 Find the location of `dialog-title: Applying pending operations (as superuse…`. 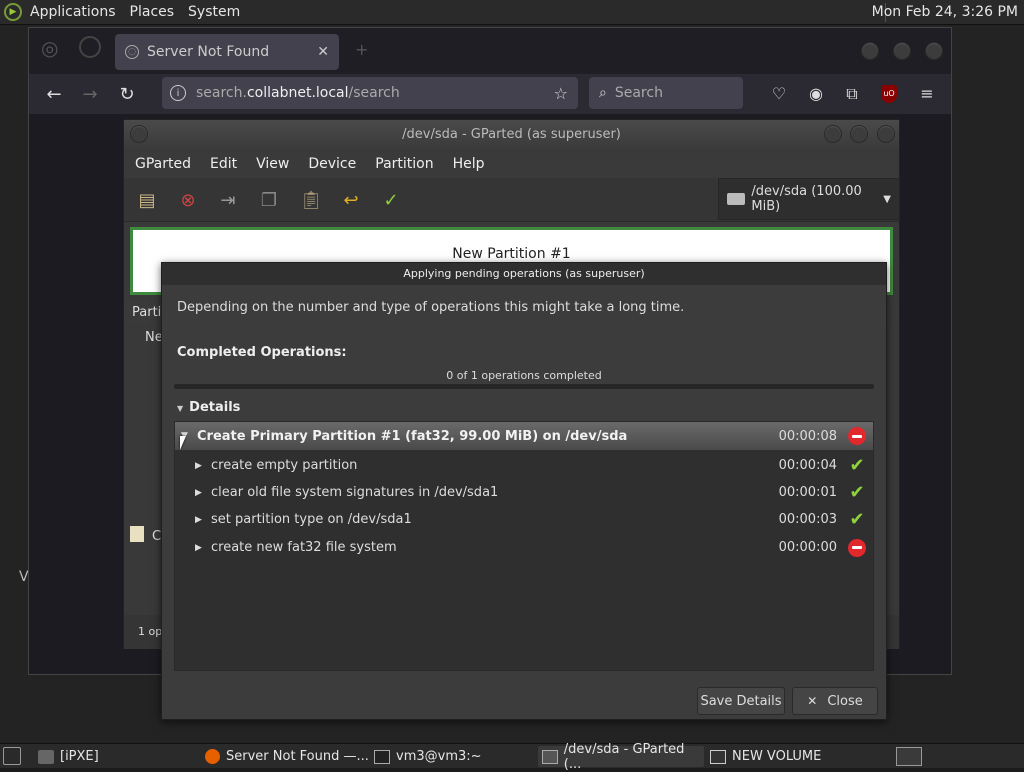

dialog-title: Applying pending operations (as superuse… is located at coordinates (524, 274).